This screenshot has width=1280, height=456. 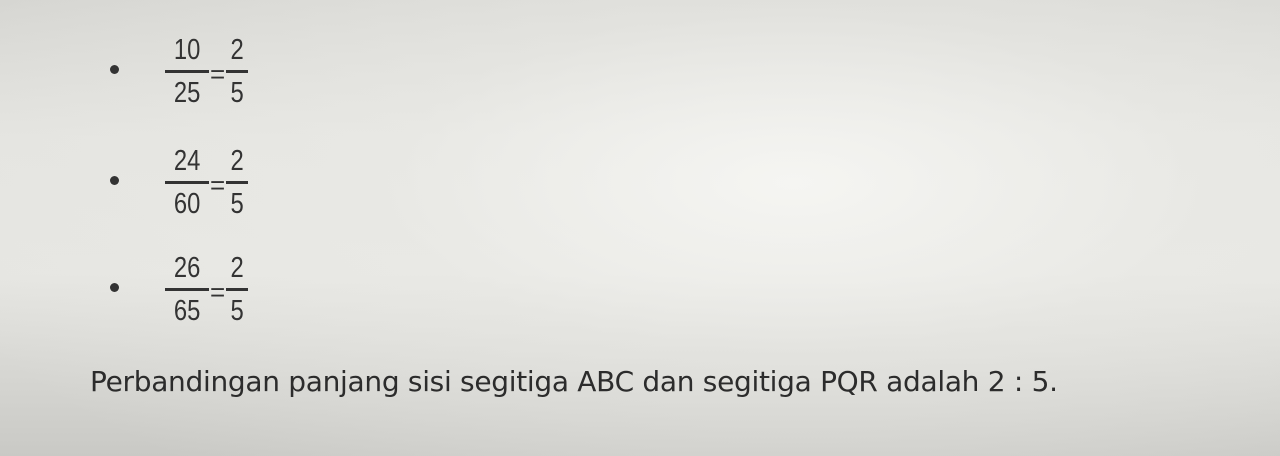 I want to click on numerator: 10, so click(x=187, y=50).